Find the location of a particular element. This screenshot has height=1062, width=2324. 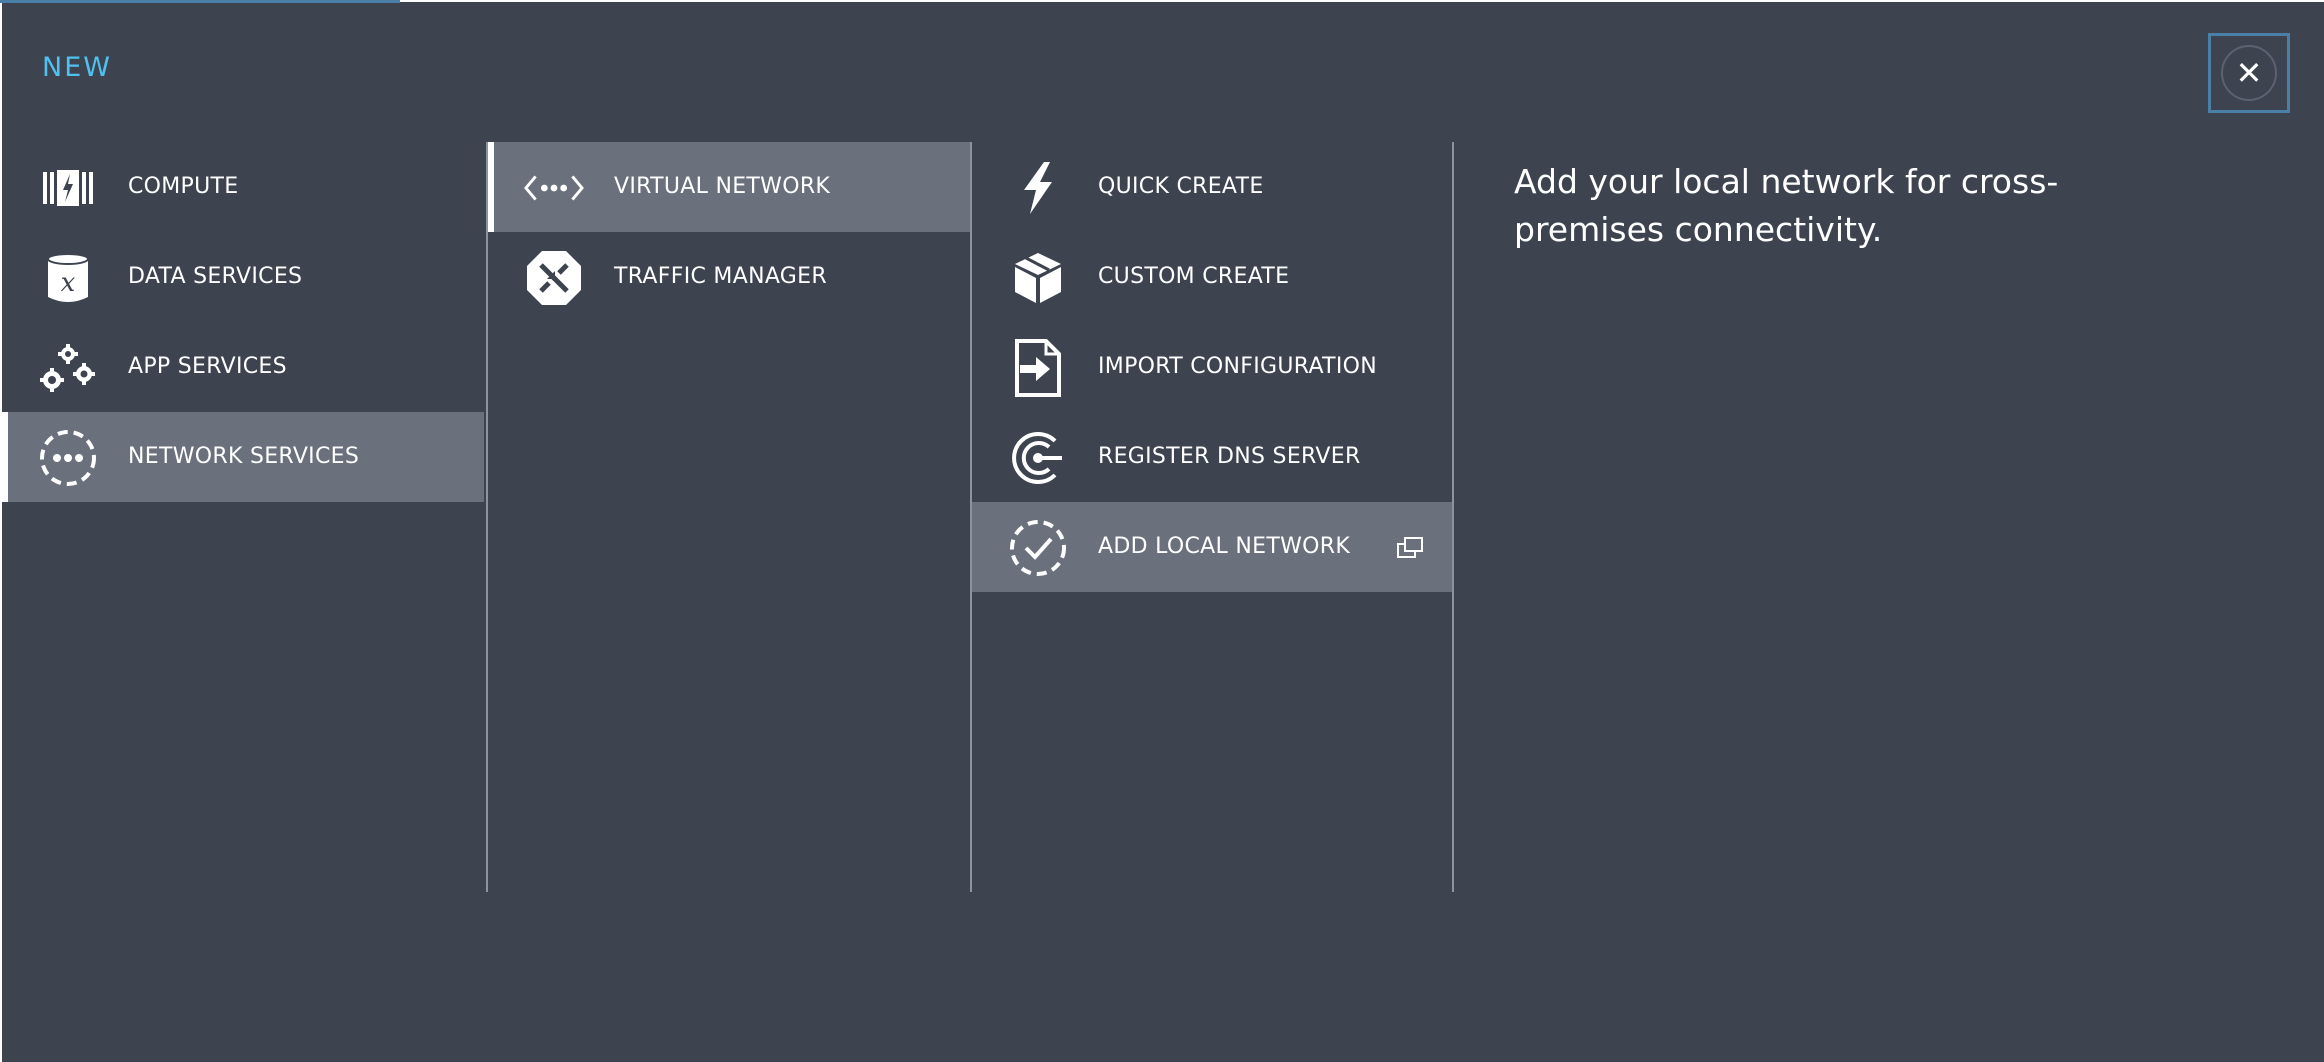

action-import-configuration: IMPORT CONFIGURATION is located at coordinates (1213, 367).